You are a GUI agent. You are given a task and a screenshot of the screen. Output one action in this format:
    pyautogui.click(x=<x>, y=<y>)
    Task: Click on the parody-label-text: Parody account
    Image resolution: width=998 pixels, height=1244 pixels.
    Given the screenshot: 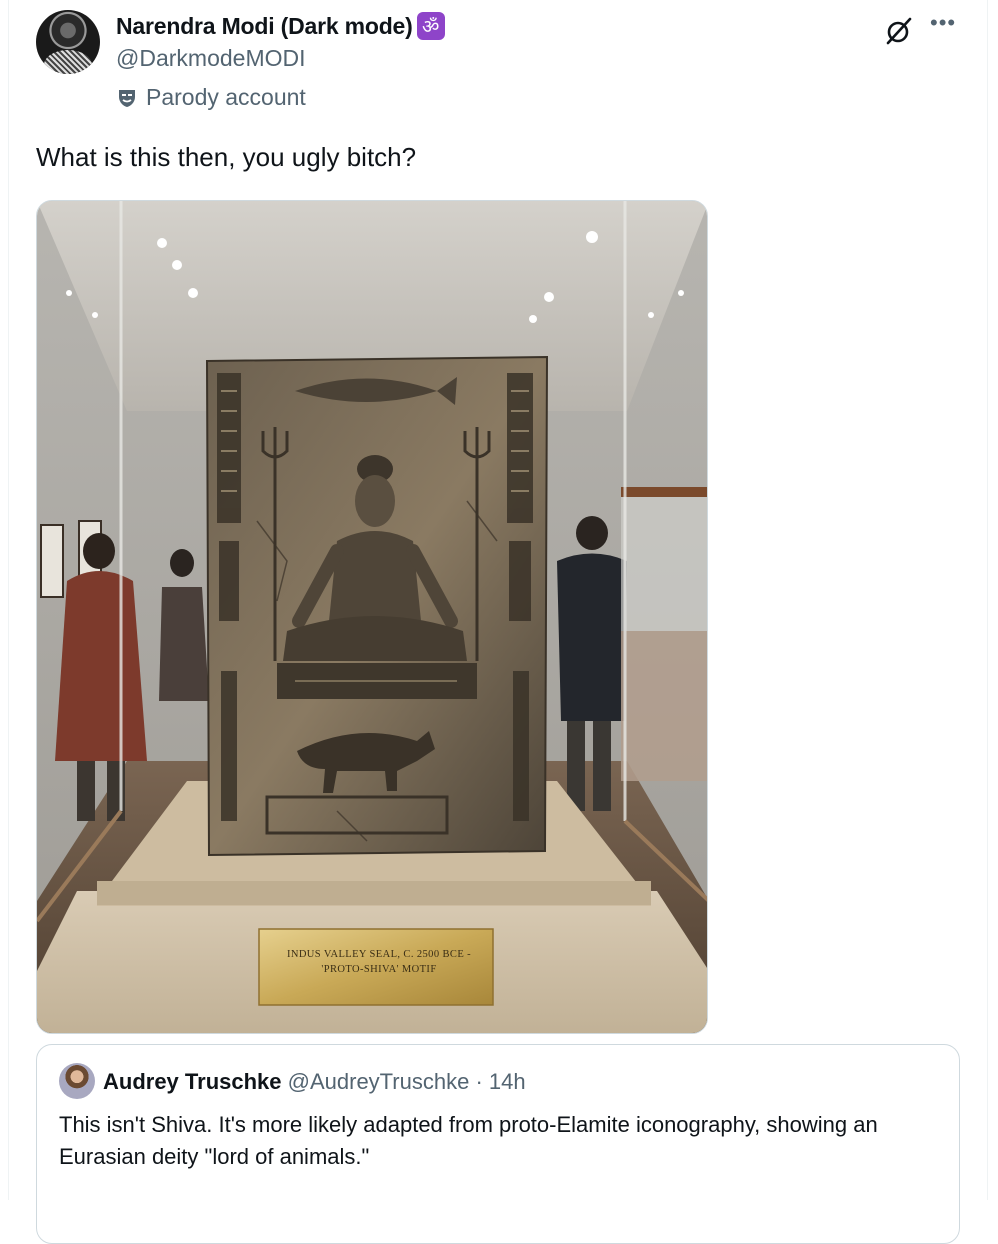 What is the action you would take?
    pyautogui.click(x=226, y=97)
    